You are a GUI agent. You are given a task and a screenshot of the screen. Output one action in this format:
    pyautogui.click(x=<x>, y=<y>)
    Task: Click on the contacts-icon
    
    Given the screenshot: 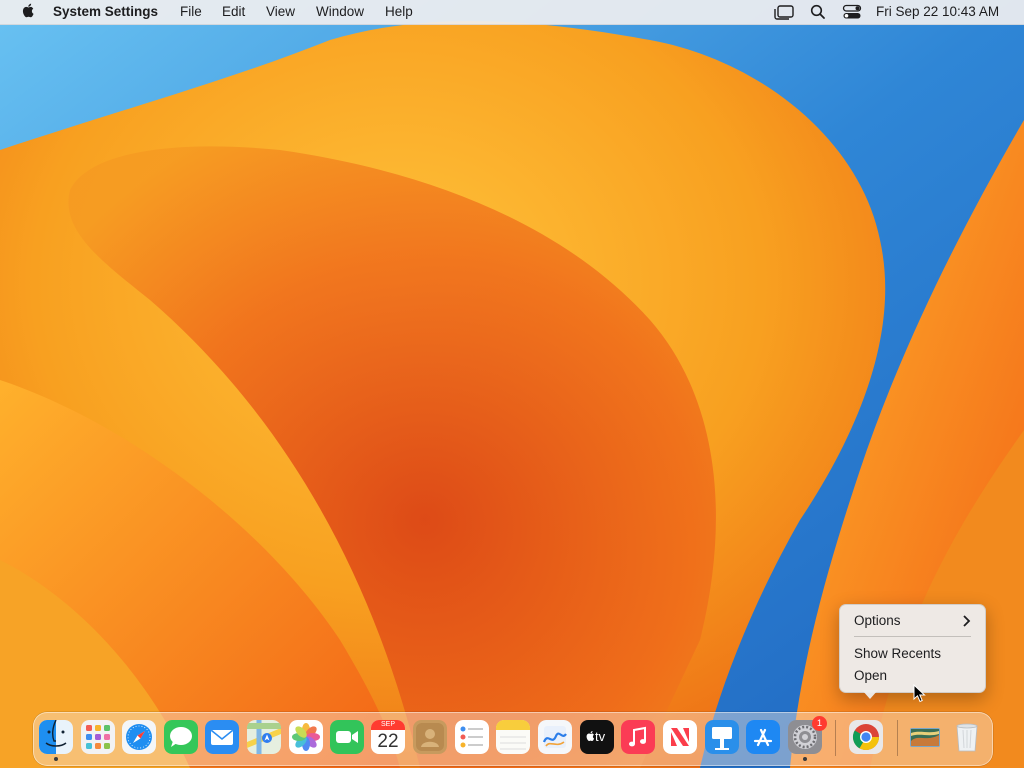 What is the action you would take?
    pyautogui.click(x=430, y=737)
    